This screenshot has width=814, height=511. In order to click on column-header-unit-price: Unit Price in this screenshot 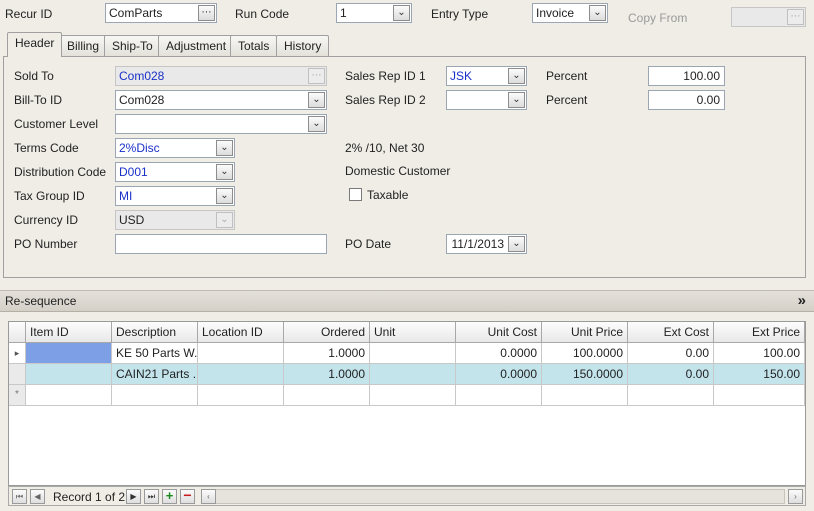, I will do `click(585, 332)`.